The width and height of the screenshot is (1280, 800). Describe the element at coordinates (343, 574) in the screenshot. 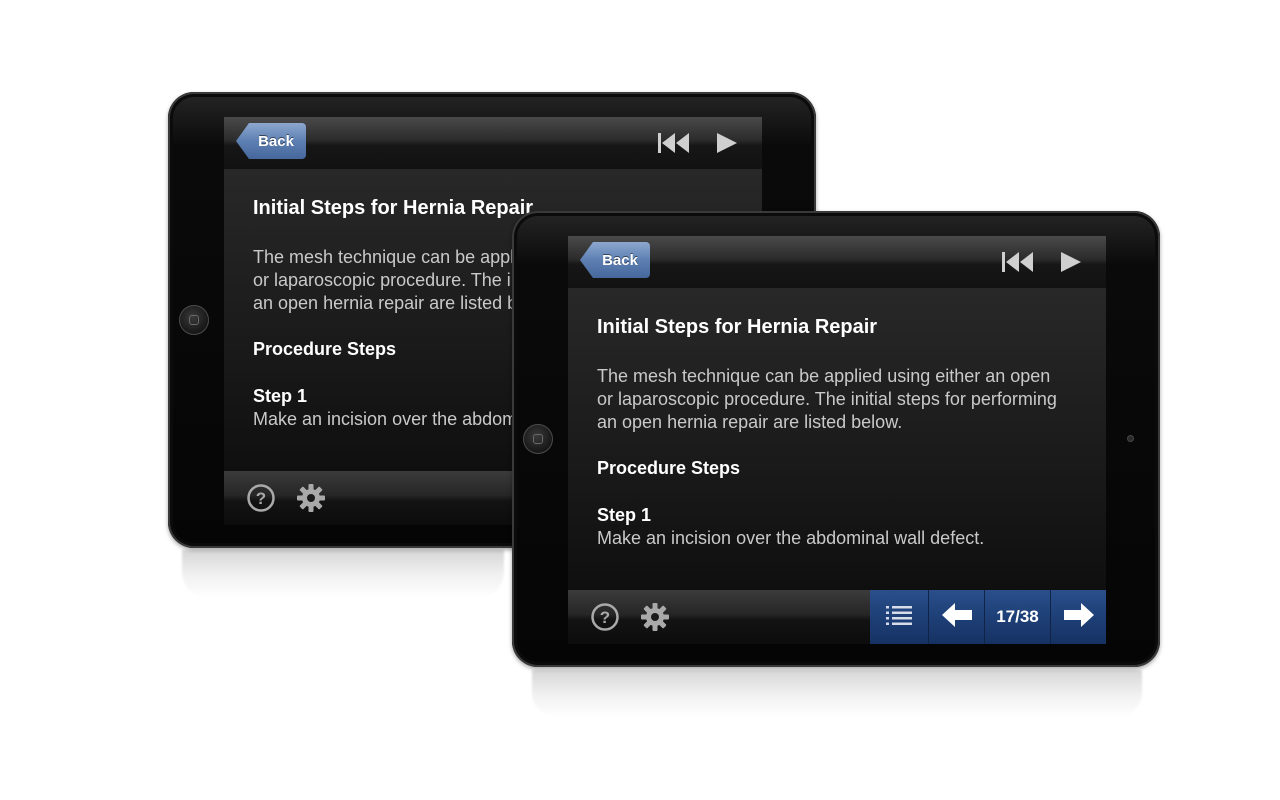

I see `back-tablet-reflection` at that location.